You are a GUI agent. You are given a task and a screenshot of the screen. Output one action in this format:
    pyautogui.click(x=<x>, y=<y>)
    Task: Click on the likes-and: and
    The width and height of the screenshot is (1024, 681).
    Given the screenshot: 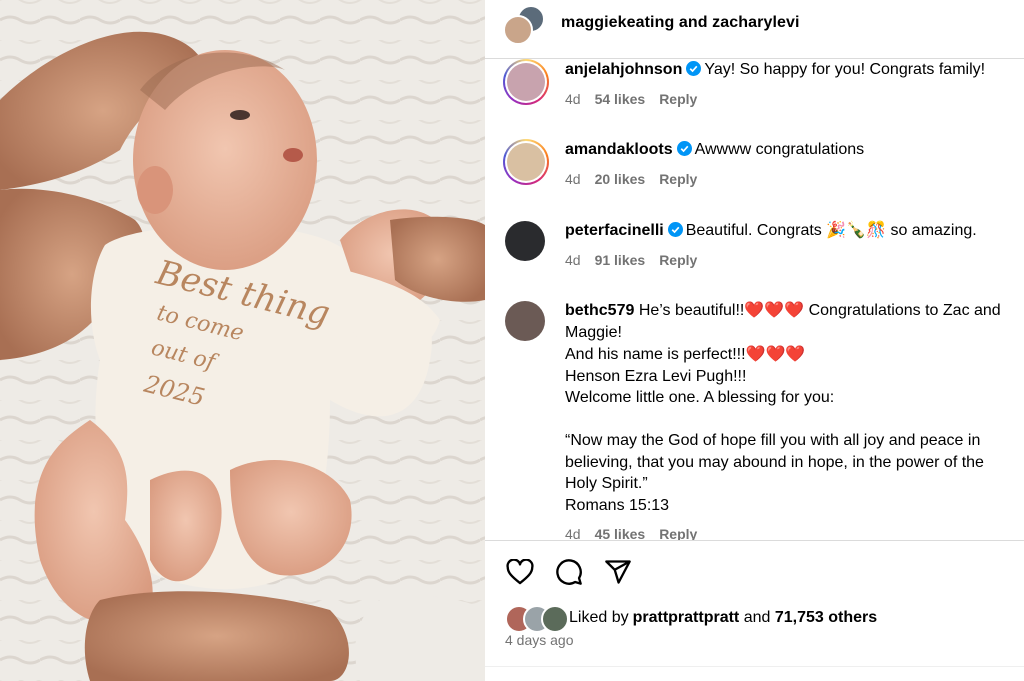 What is the action you would take?
    pyautogui.click(x=757, y=617)
    